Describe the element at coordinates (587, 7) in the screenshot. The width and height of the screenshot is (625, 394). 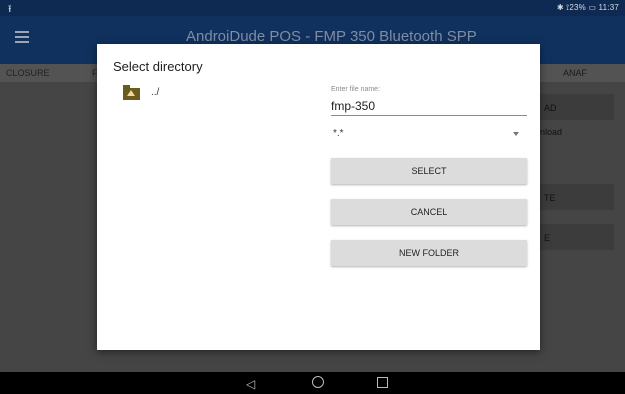
I see `status-indicators: ✱ ⟟23% ▭ 11:37` at that location.